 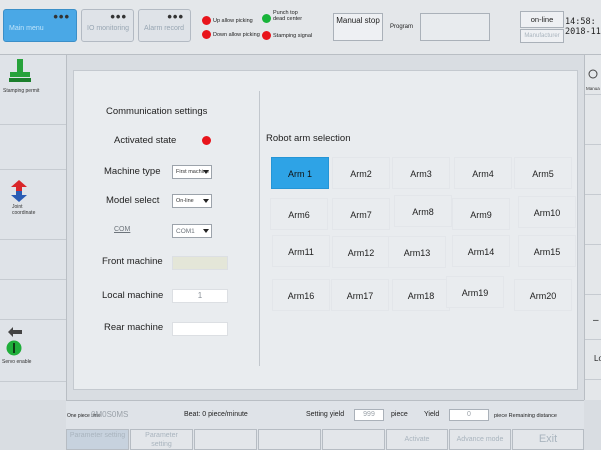 What do you see at coordinates (593, 360) in the screenshot?
I see `right-slot-lo: Lo` at bounding box center [593, 360].